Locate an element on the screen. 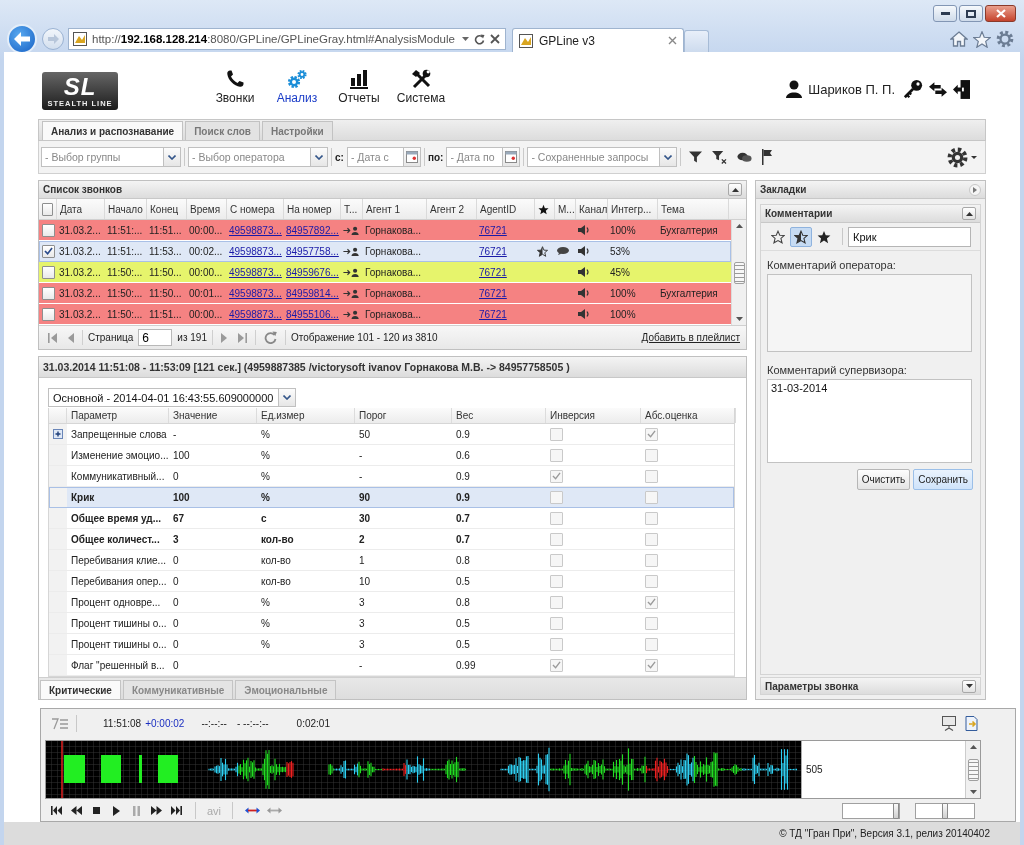  back-button is located at coordinates (22, 39).